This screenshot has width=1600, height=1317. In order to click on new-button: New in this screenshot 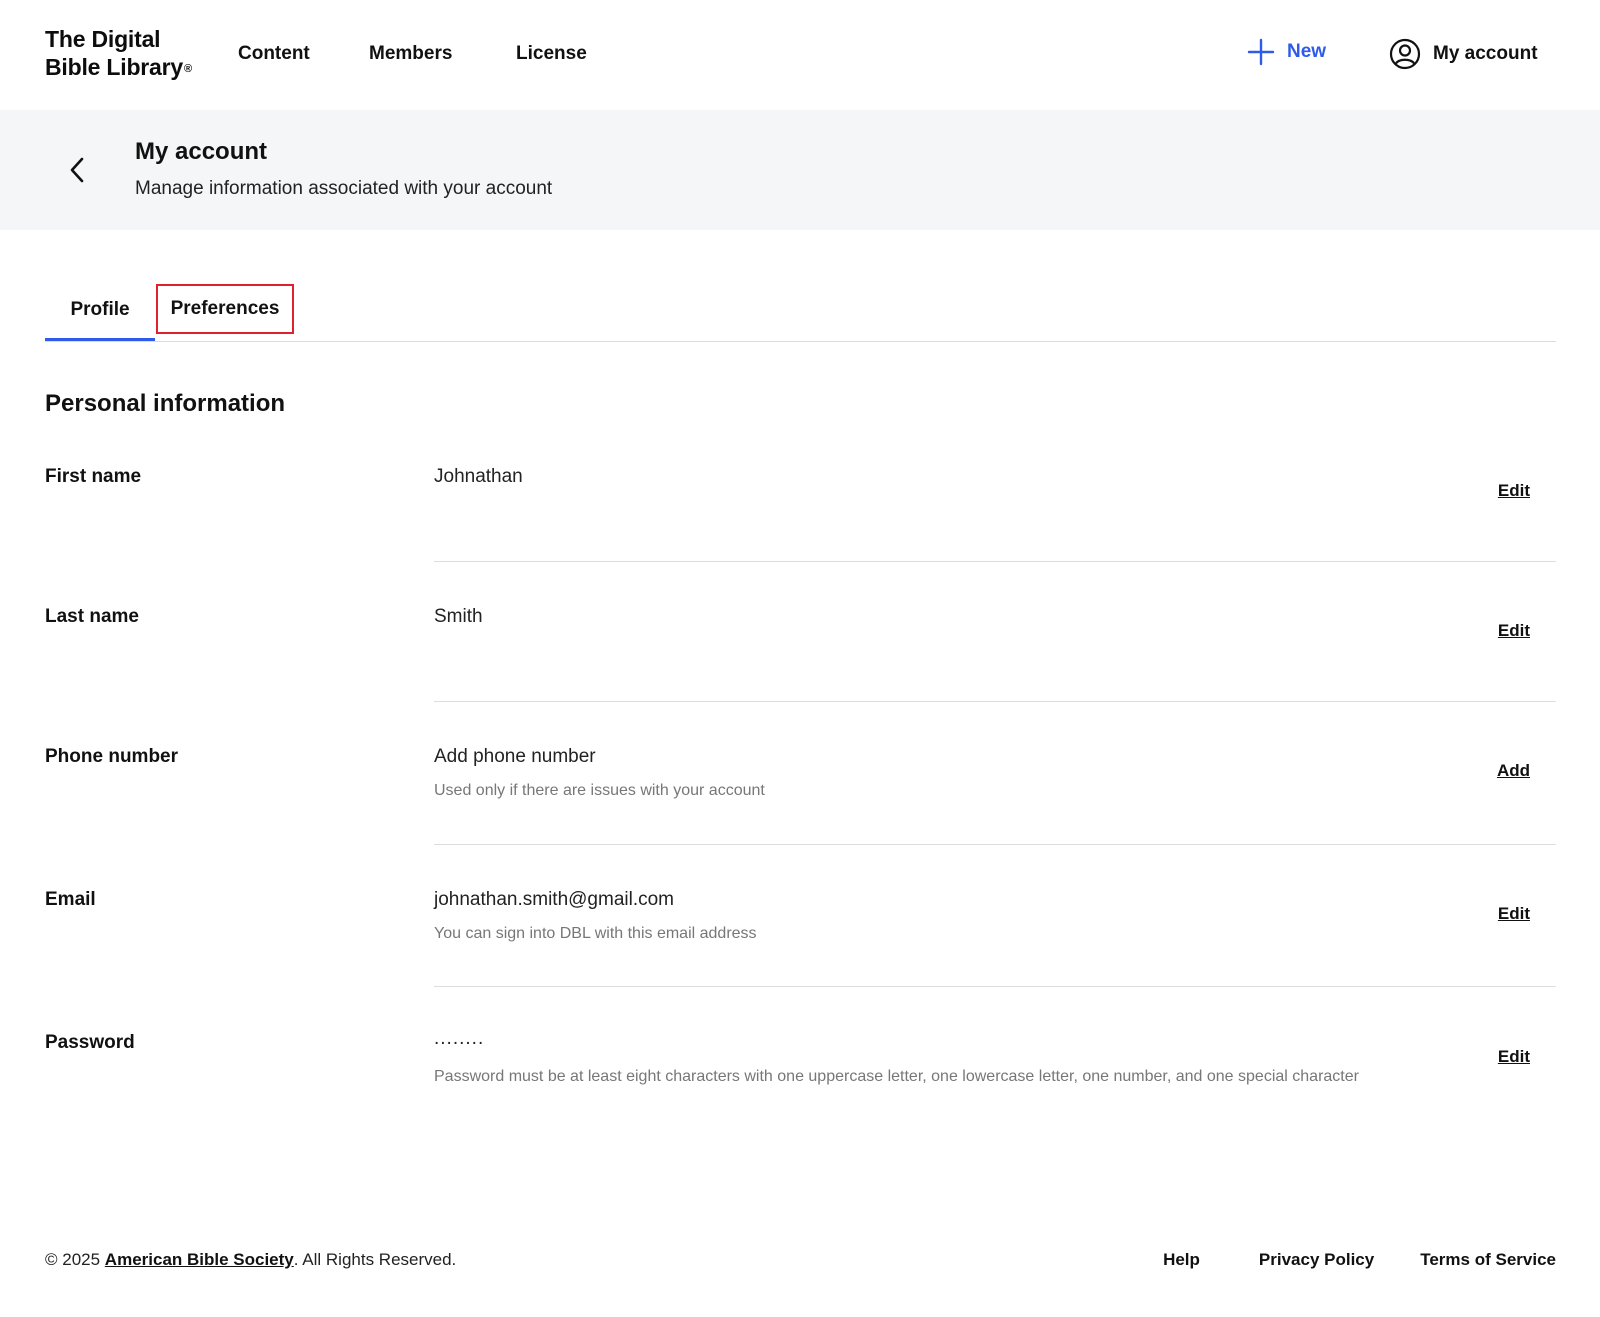, I will do `click(1286, 52)`.